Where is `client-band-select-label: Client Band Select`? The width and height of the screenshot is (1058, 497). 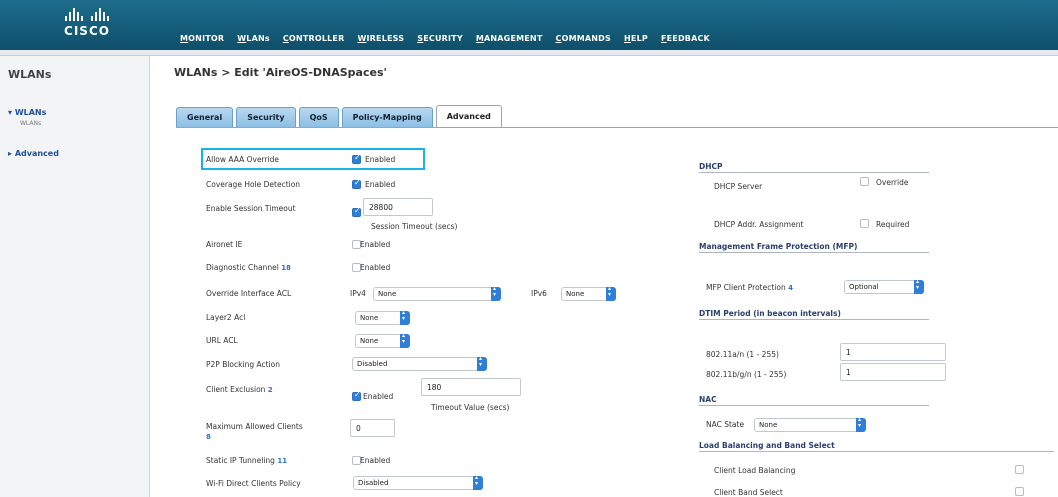
client-band-select-label: Client Band Select is located at coordinates (748, 492).